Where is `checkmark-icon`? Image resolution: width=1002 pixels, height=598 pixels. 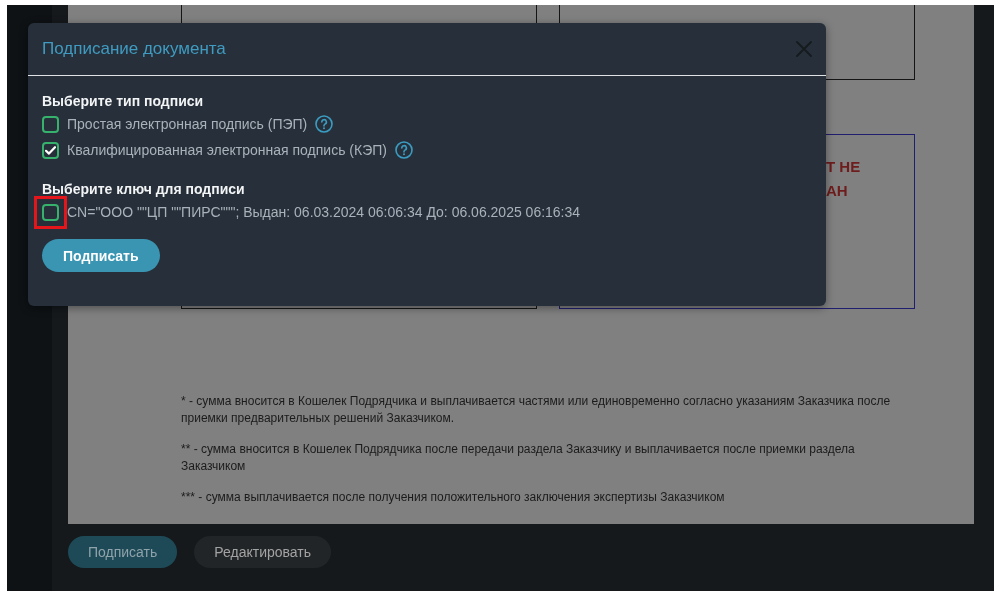 checkmark-icon is located at coordinates (50, 150).